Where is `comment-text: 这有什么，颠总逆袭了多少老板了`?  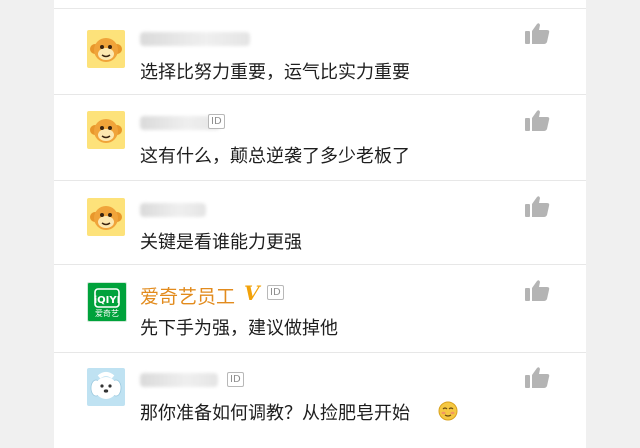
comment-text: 这有什么，颠总逆袭了多少老板了 is located at coordinates (275, 156).